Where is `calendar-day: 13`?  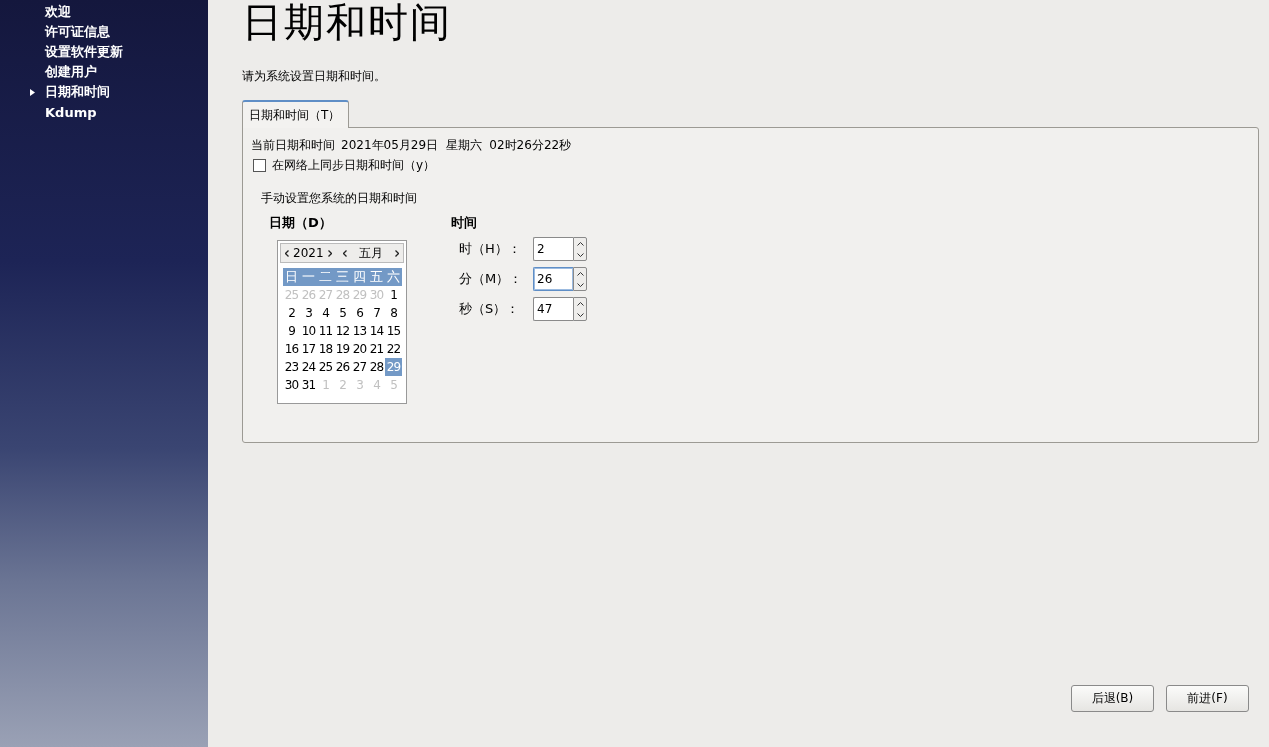 calendar-day: 13 is located at coordinates (359, 331).